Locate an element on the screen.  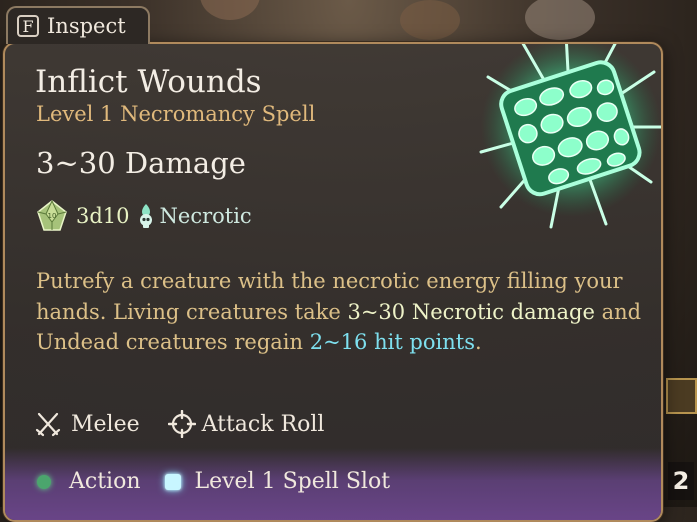
spell-tags: Melee Attack Roll is located at coordinates (179, 424).